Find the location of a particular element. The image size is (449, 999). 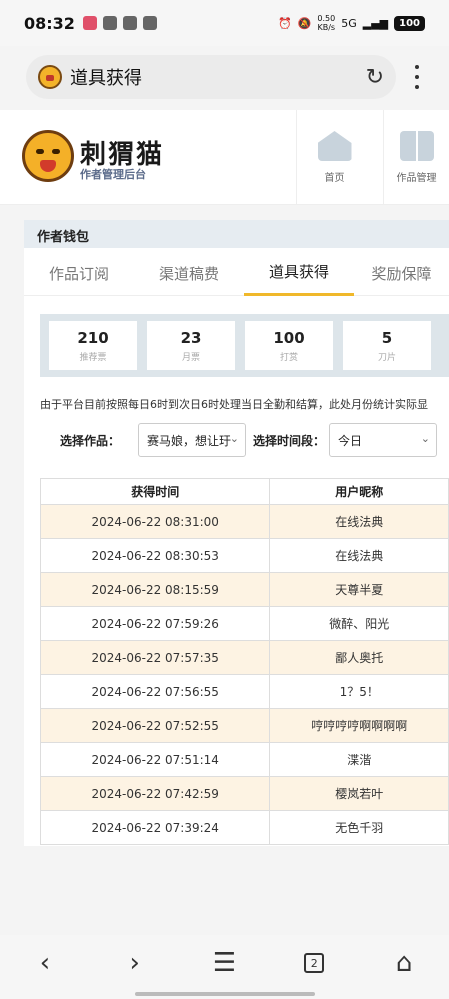

gesture-bar is located at coordinates (225, 994).